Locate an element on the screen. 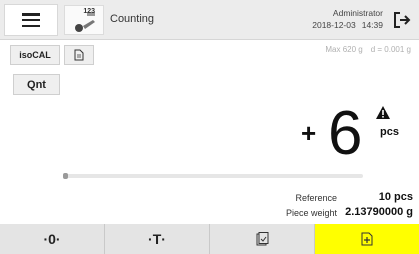 Image resolution: width=419 pixels, height=254 pixels. app-icon-superscript: 123 is located at coordinates (89, 11).